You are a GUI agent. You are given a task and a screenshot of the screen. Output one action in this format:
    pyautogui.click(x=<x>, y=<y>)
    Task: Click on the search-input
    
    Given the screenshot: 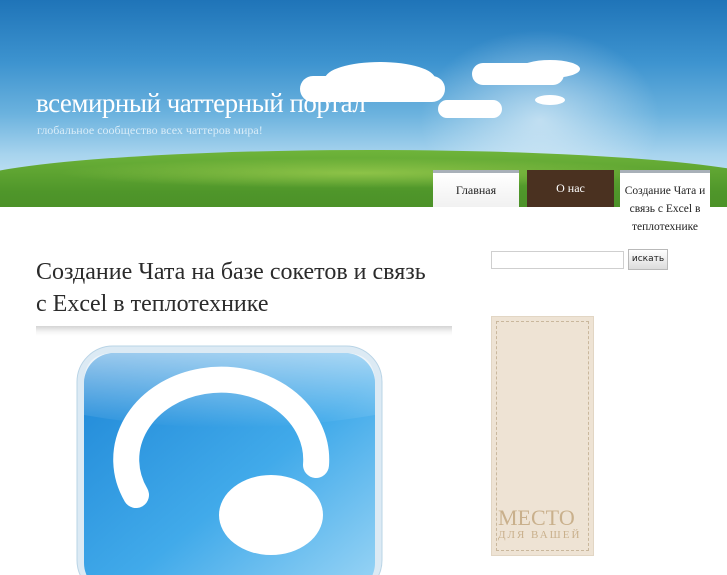 What is the action you would take?
    pyautogui.click(x=557, y=260)
    